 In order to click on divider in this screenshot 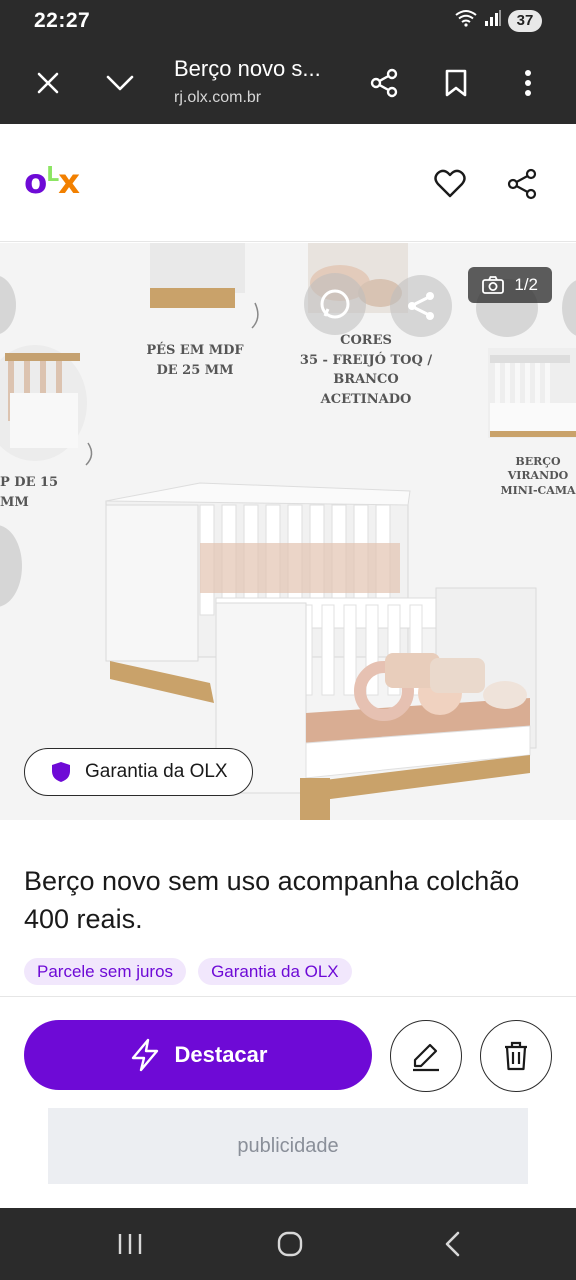, I will do `click(288, 996)`.